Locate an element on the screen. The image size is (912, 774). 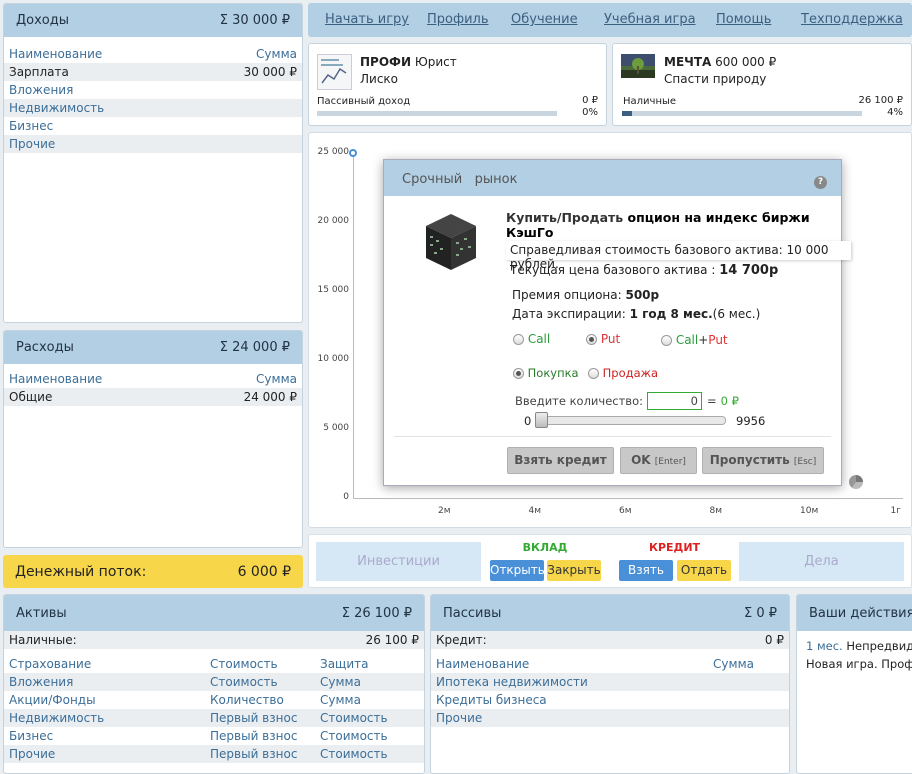
log-text: Непредвиде is located at coordinates (879, 646).